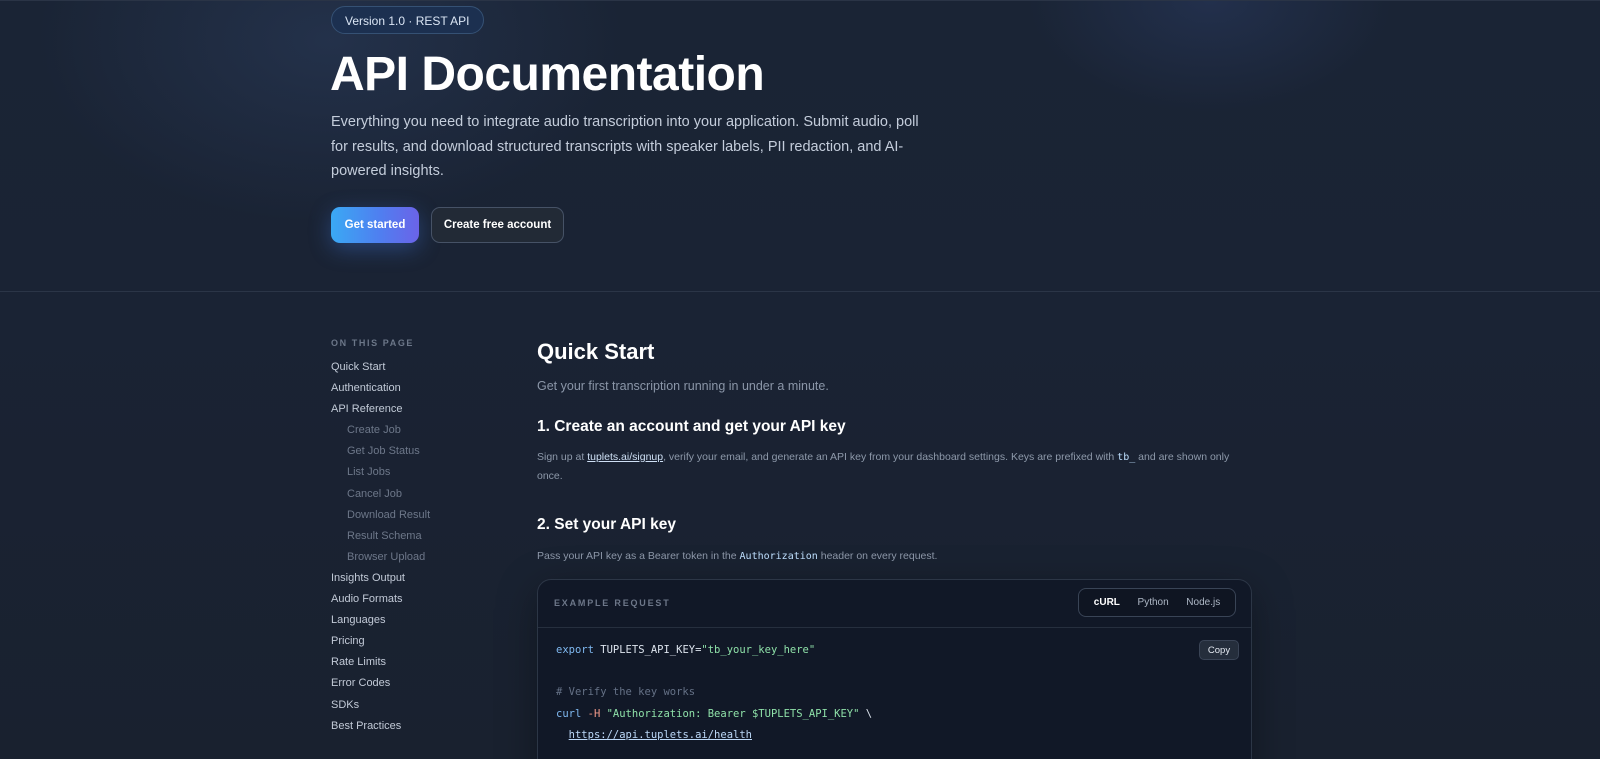  Describe the element at coordinates (625, 457) in the screenshot. I see `signup-link: tuplets.ai/signup` at that location.